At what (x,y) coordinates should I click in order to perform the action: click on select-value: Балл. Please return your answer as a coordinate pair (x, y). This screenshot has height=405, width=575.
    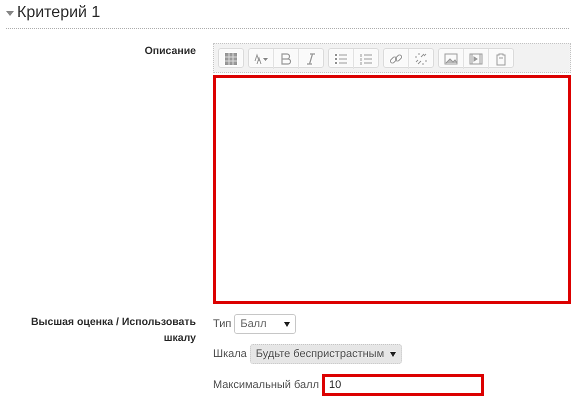
    Looking at the image, I should click on (253, 324).